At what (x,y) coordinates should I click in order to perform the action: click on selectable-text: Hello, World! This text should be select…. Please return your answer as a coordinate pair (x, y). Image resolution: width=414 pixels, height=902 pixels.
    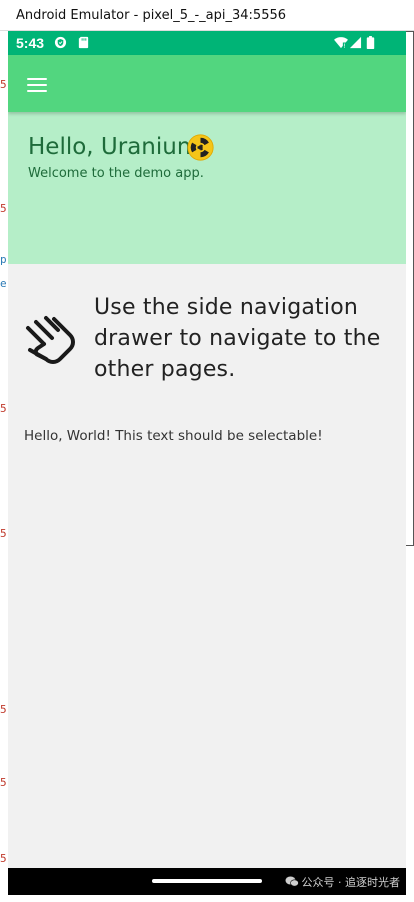
    Looking at the image, I should click on (173, 436).